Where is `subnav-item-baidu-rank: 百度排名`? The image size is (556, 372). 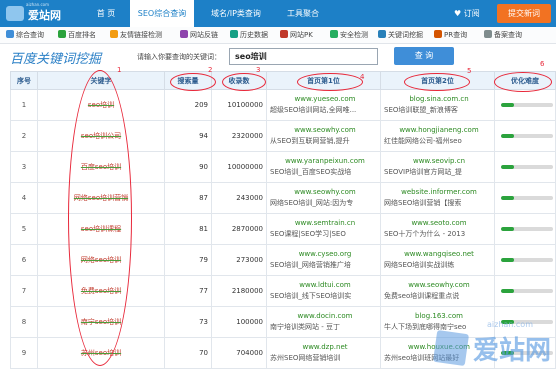
subnav-item-baidu-rank: 百度排名 is located at coordinates (77, 35).